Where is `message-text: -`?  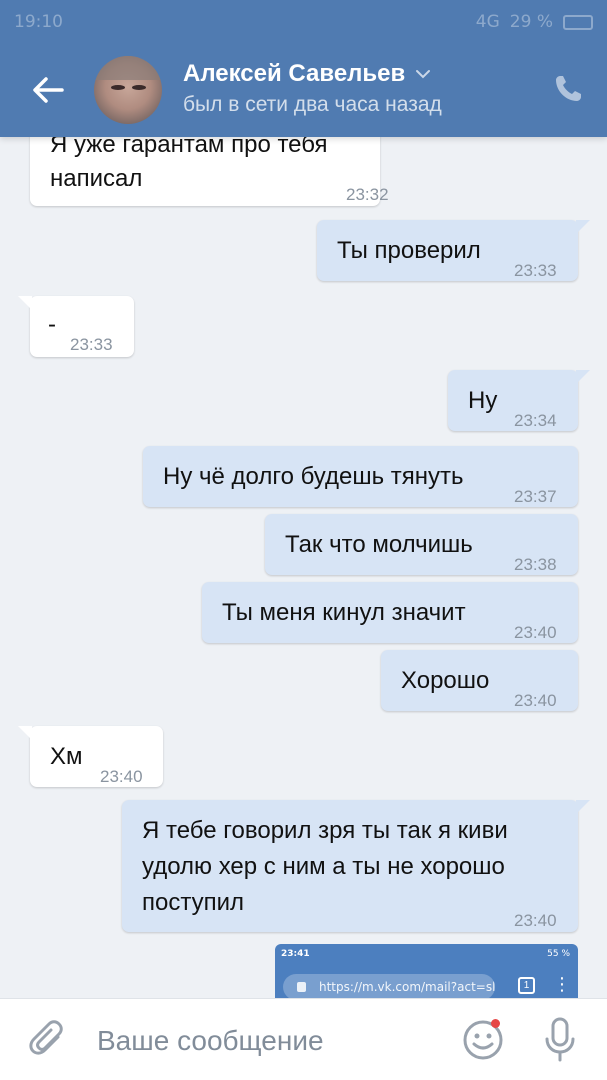 message-text: - is located at coordinates (52, 324).